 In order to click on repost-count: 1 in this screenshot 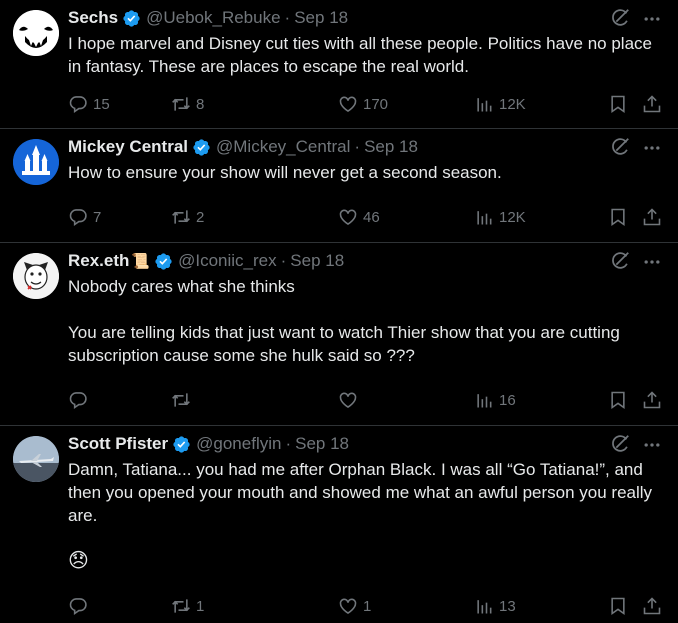, I will do `click(200, 606)`.